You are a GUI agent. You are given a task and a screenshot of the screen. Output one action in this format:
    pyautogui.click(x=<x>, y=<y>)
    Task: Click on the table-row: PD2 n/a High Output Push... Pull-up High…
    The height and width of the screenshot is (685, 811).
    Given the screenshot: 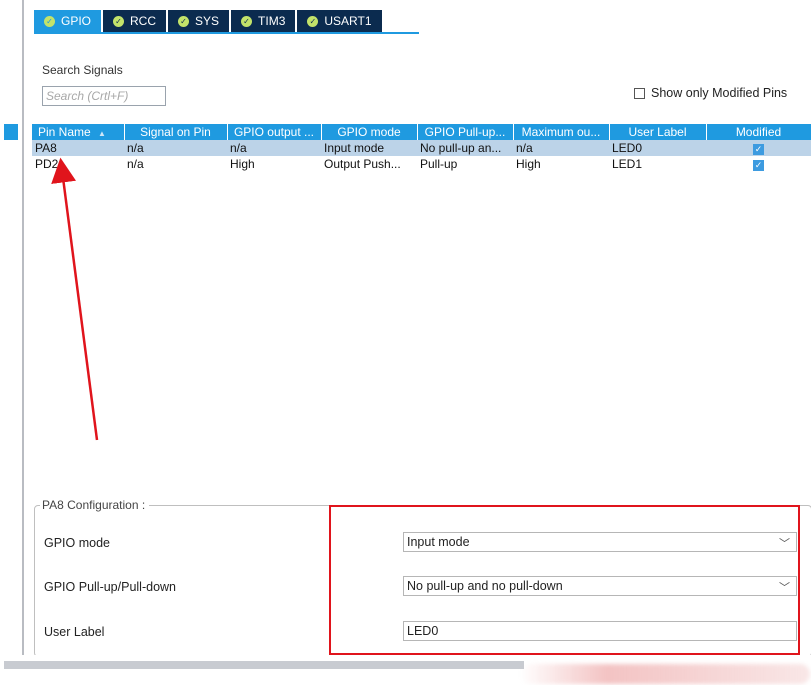 What is the action you would take?
    pyautogui.click(x=421, y=164)
    